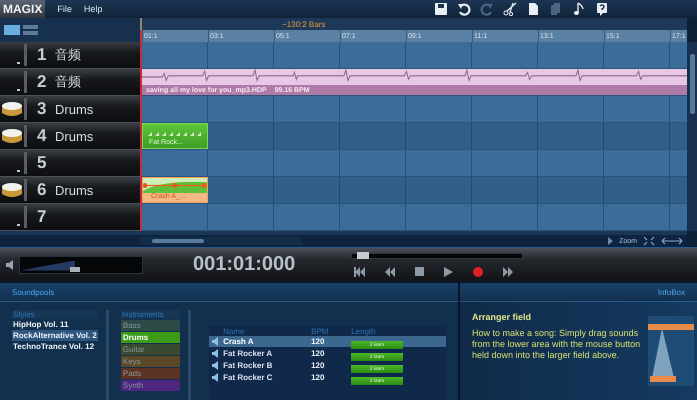  What do you see at coordinates (649, 241) in the screenshot?
I see `fit-icon` at bounding box center [649, 241].